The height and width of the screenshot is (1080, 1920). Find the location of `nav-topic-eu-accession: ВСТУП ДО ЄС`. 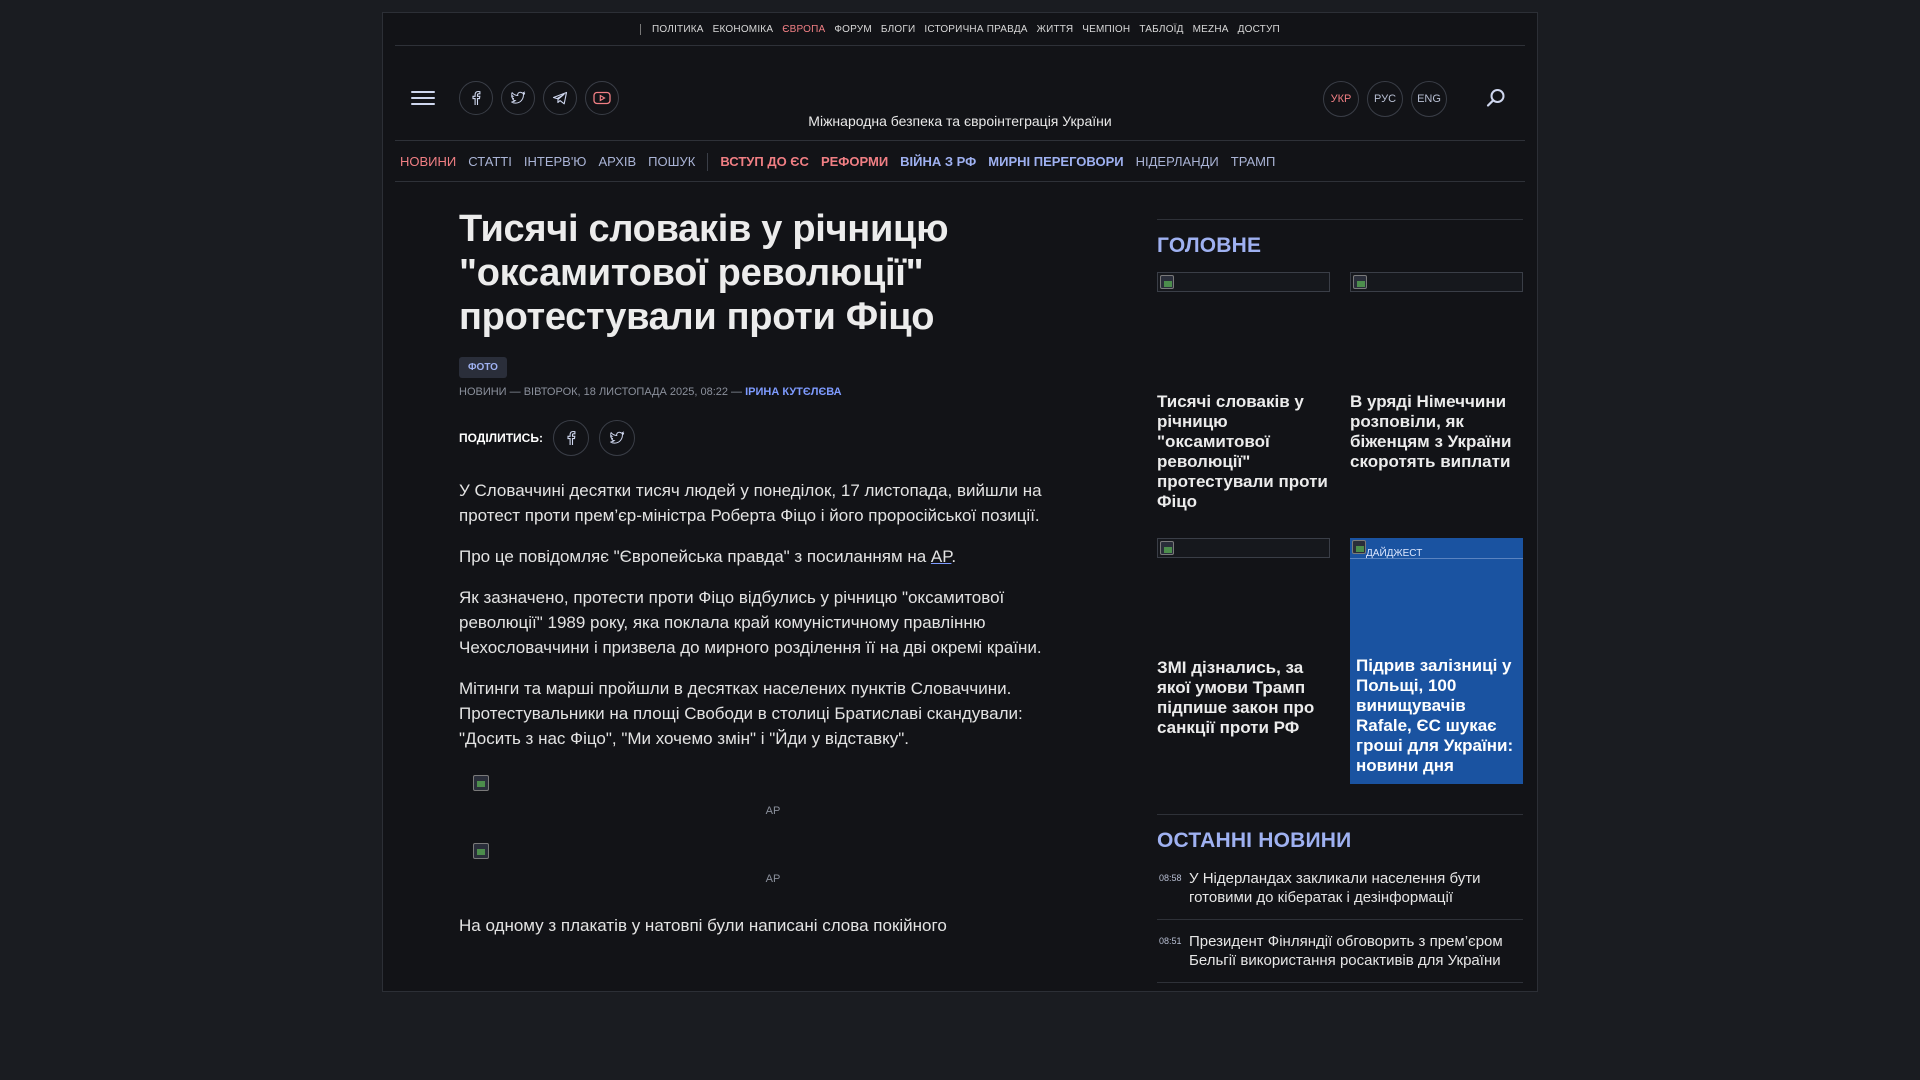

nav-topic-eu-accession: ВСТУП ДО ЄС is located at coordinates (764, 161).